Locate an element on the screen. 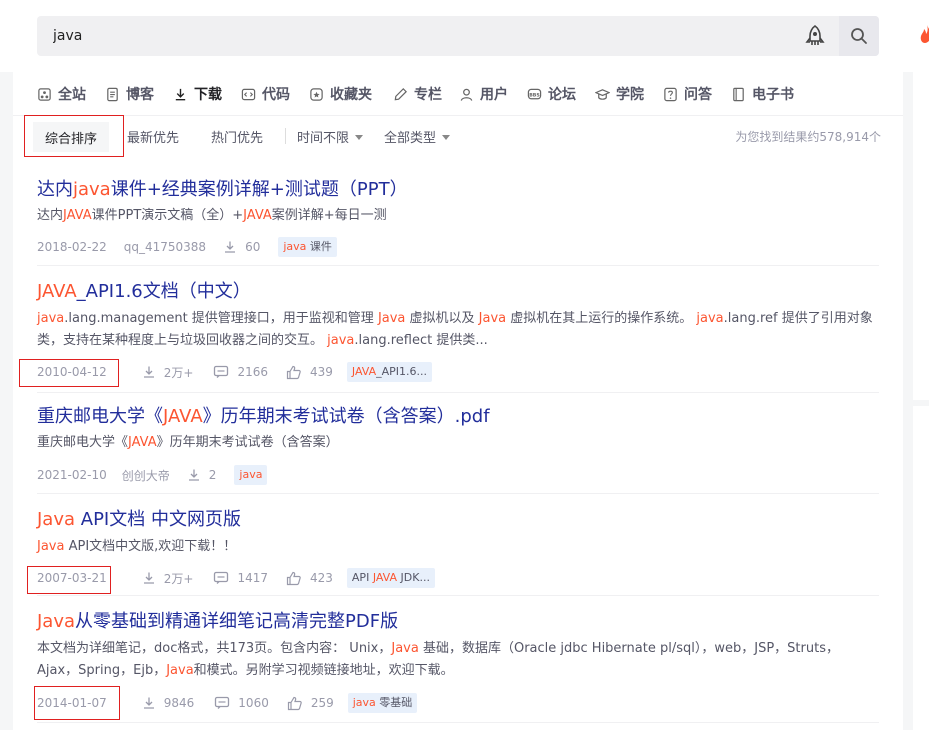  tab-academy: 学院 is located at coordinates (619, 94).